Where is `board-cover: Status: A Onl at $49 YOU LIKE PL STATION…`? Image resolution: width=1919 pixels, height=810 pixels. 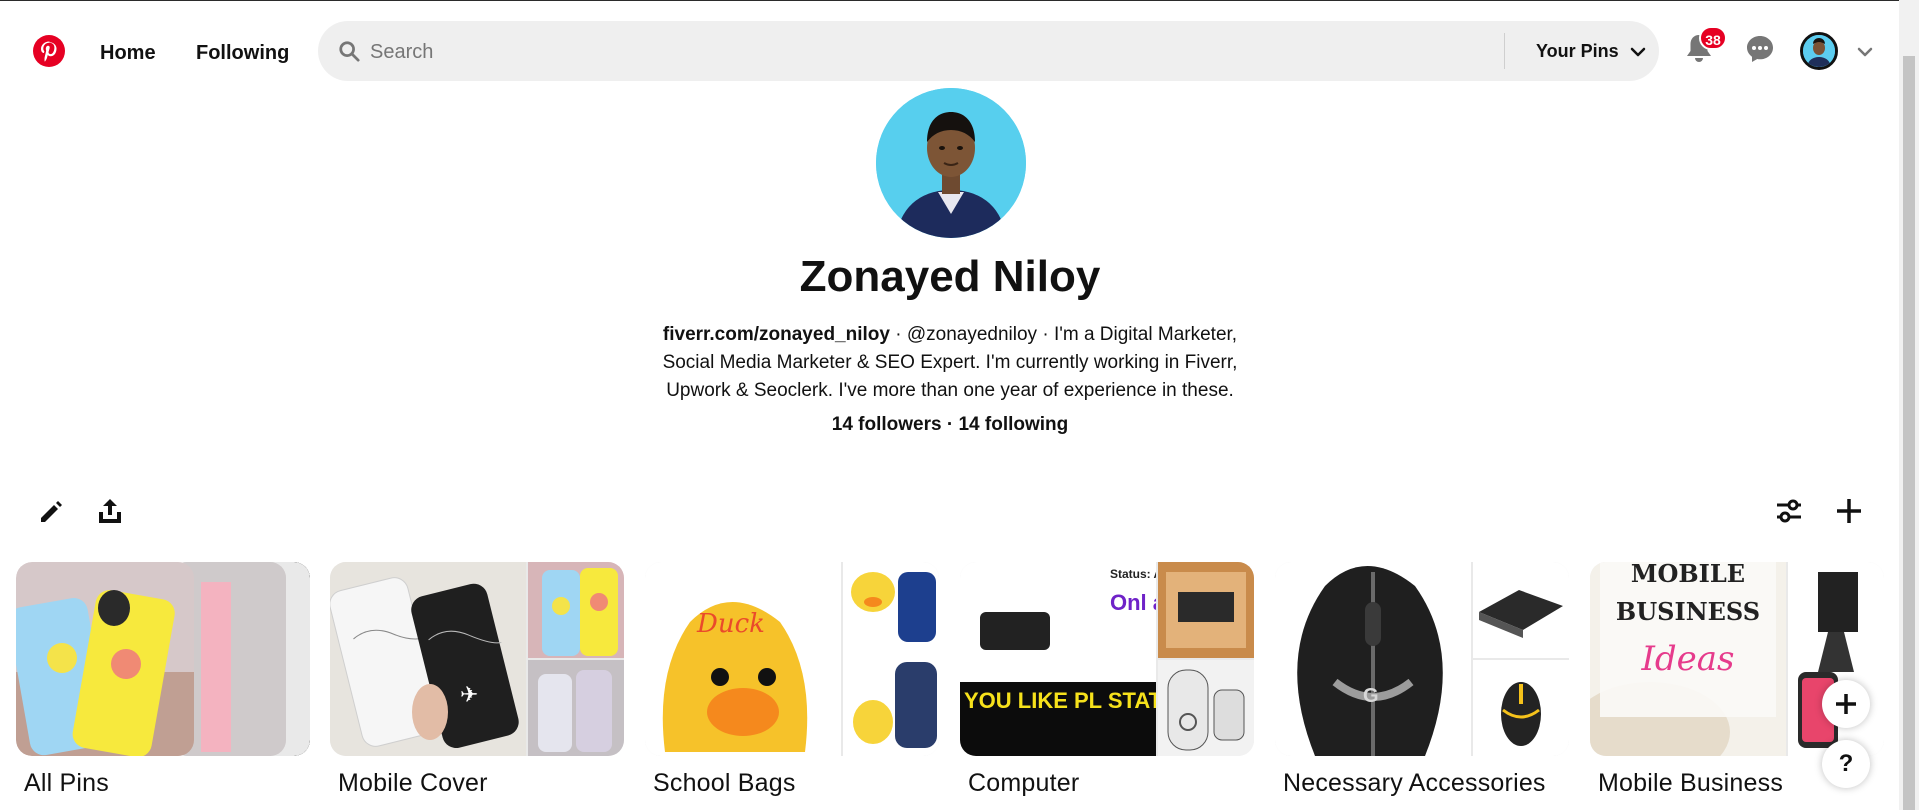
board-cover: Status: A Onl at $49 YOU LIKE PL STATION… is located at coordinates (1107, 659).